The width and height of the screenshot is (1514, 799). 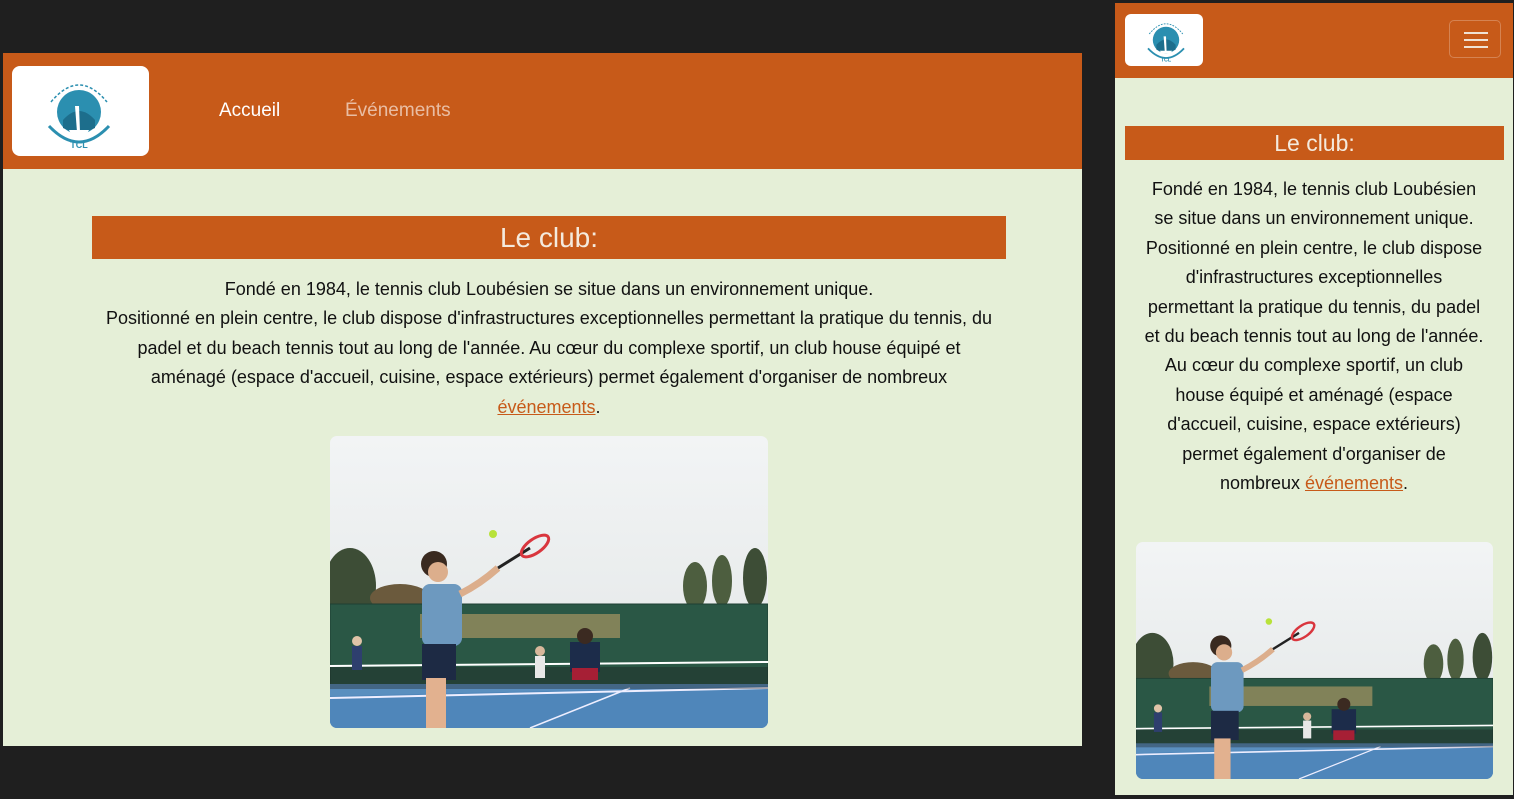 What do you see at coordinates (249, 111) in the screenshot?
I see `nav-link-accueil: Accueil` at bounding box center [249, 111].